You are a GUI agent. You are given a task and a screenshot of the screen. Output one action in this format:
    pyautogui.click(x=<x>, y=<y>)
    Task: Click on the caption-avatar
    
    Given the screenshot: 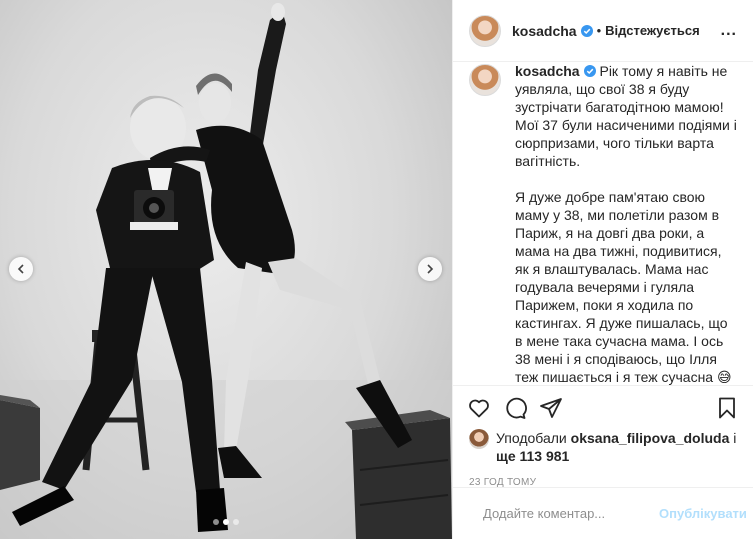 What is the action you would take?
    pyautogui.click(x=485, y=80)
    